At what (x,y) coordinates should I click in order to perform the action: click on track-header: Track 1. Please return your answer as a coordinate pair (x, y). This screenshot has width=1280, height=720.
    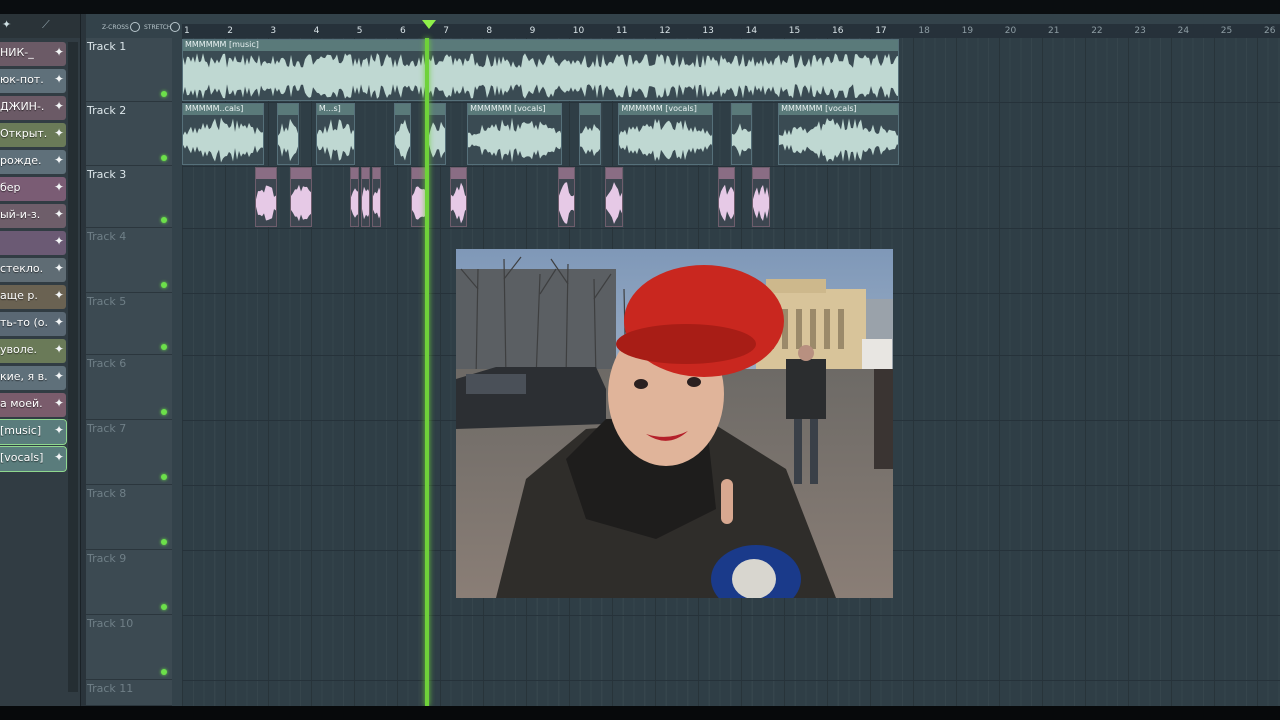
    Looking at the image, I should click on (129, 70).